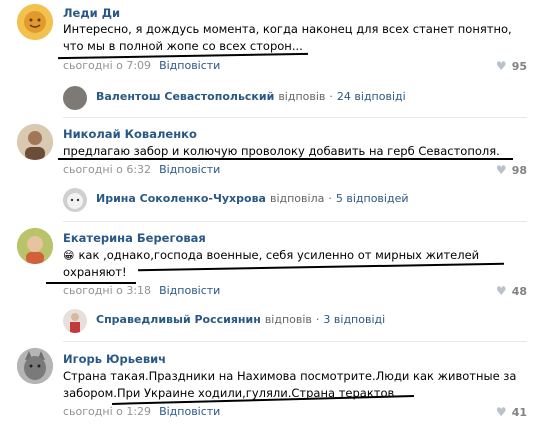 The width and height of the screenshot is (547, 436). Describe the element at coordinates (91, 13) in the screenshot. I see `comment-author: Леди Ди` at that location.